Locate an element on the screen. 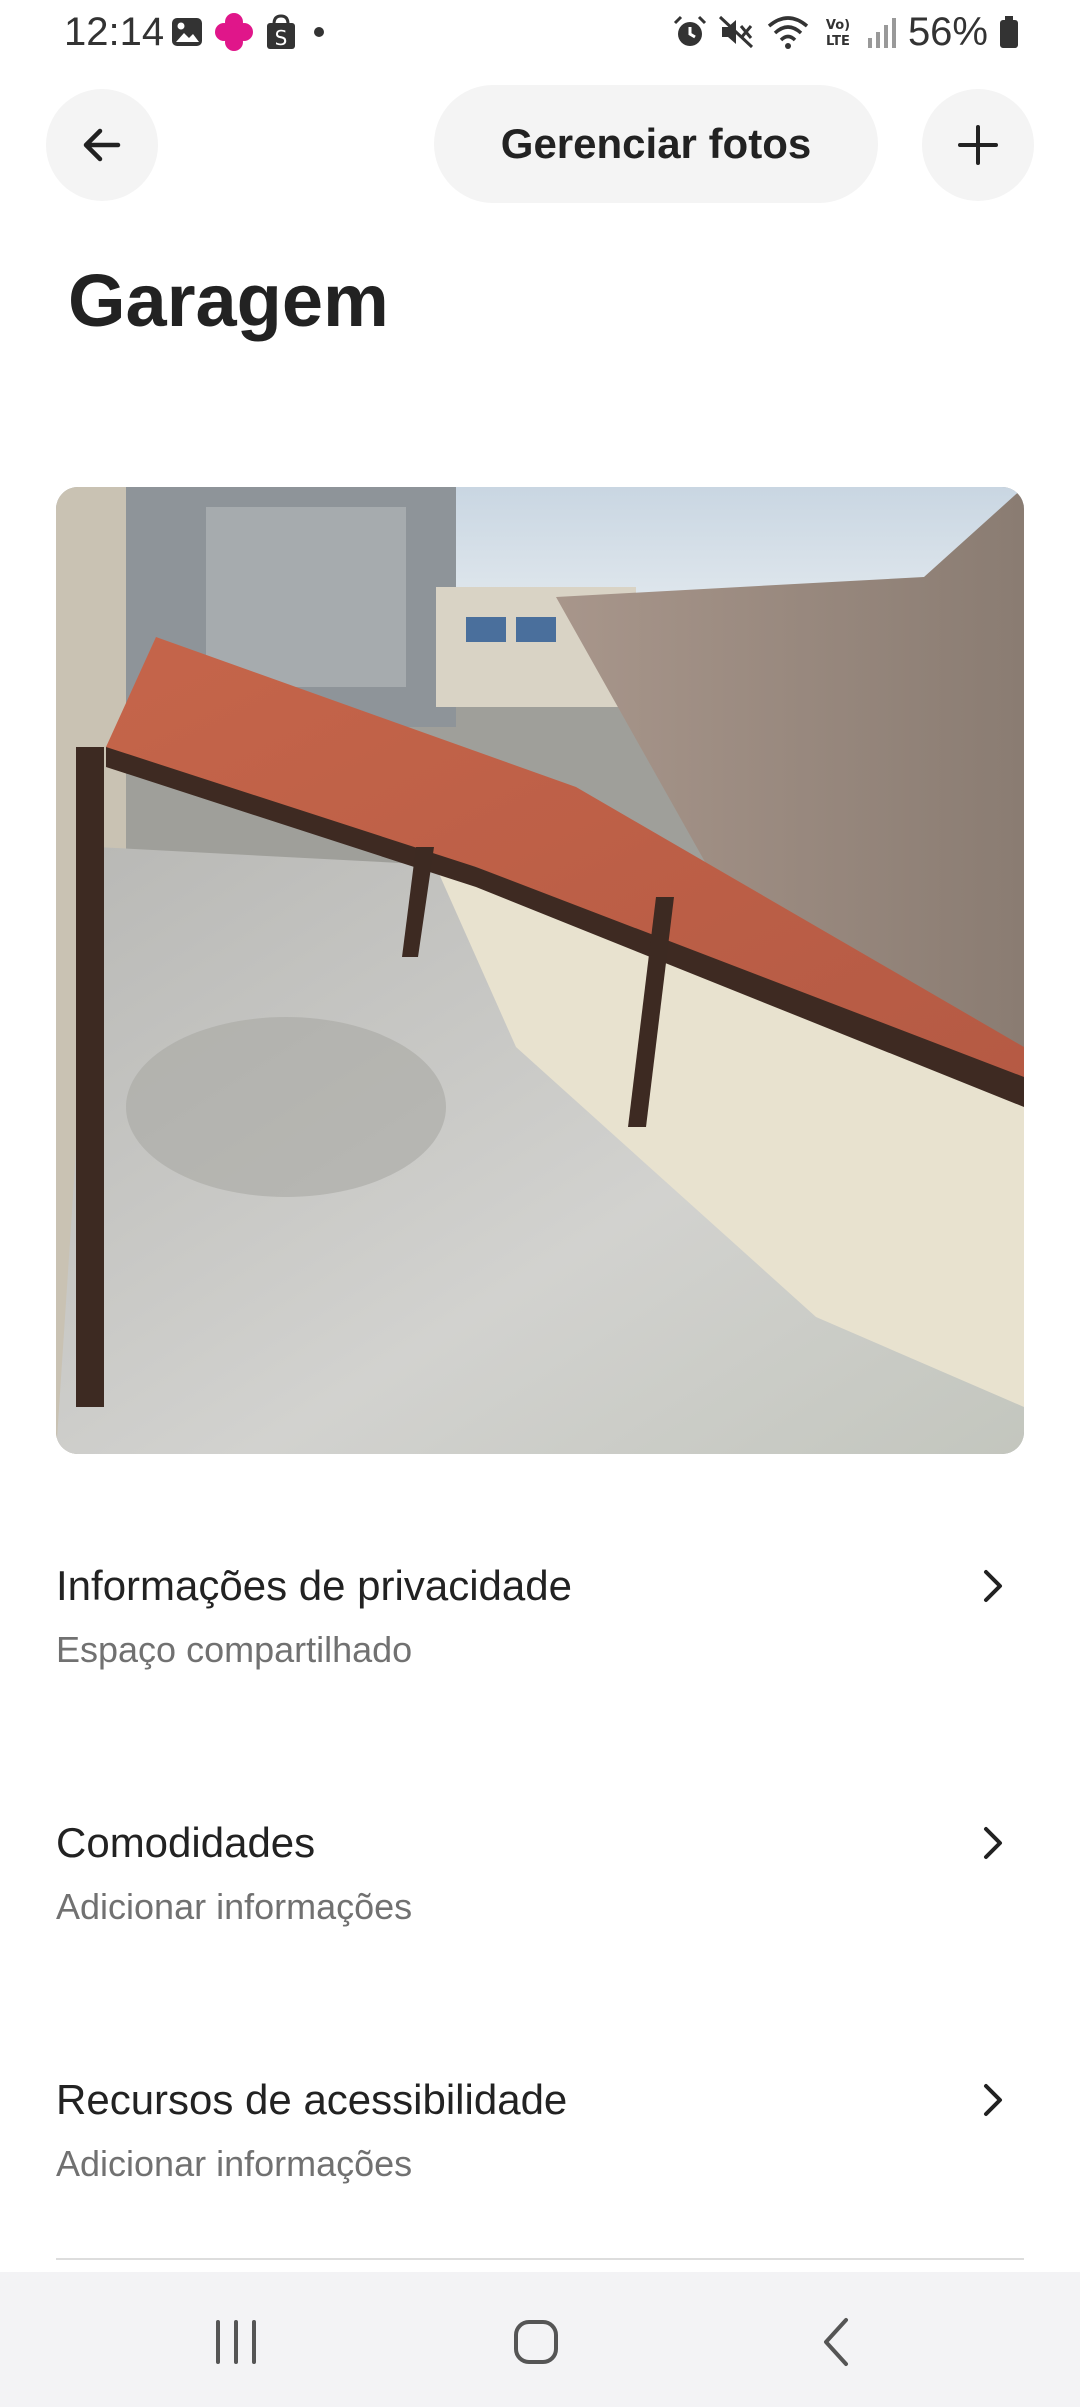 Image resolution: width=1080 pixels, height=2407 pixels. shopping-bag-icon: S is located at coordinates (281, 32).